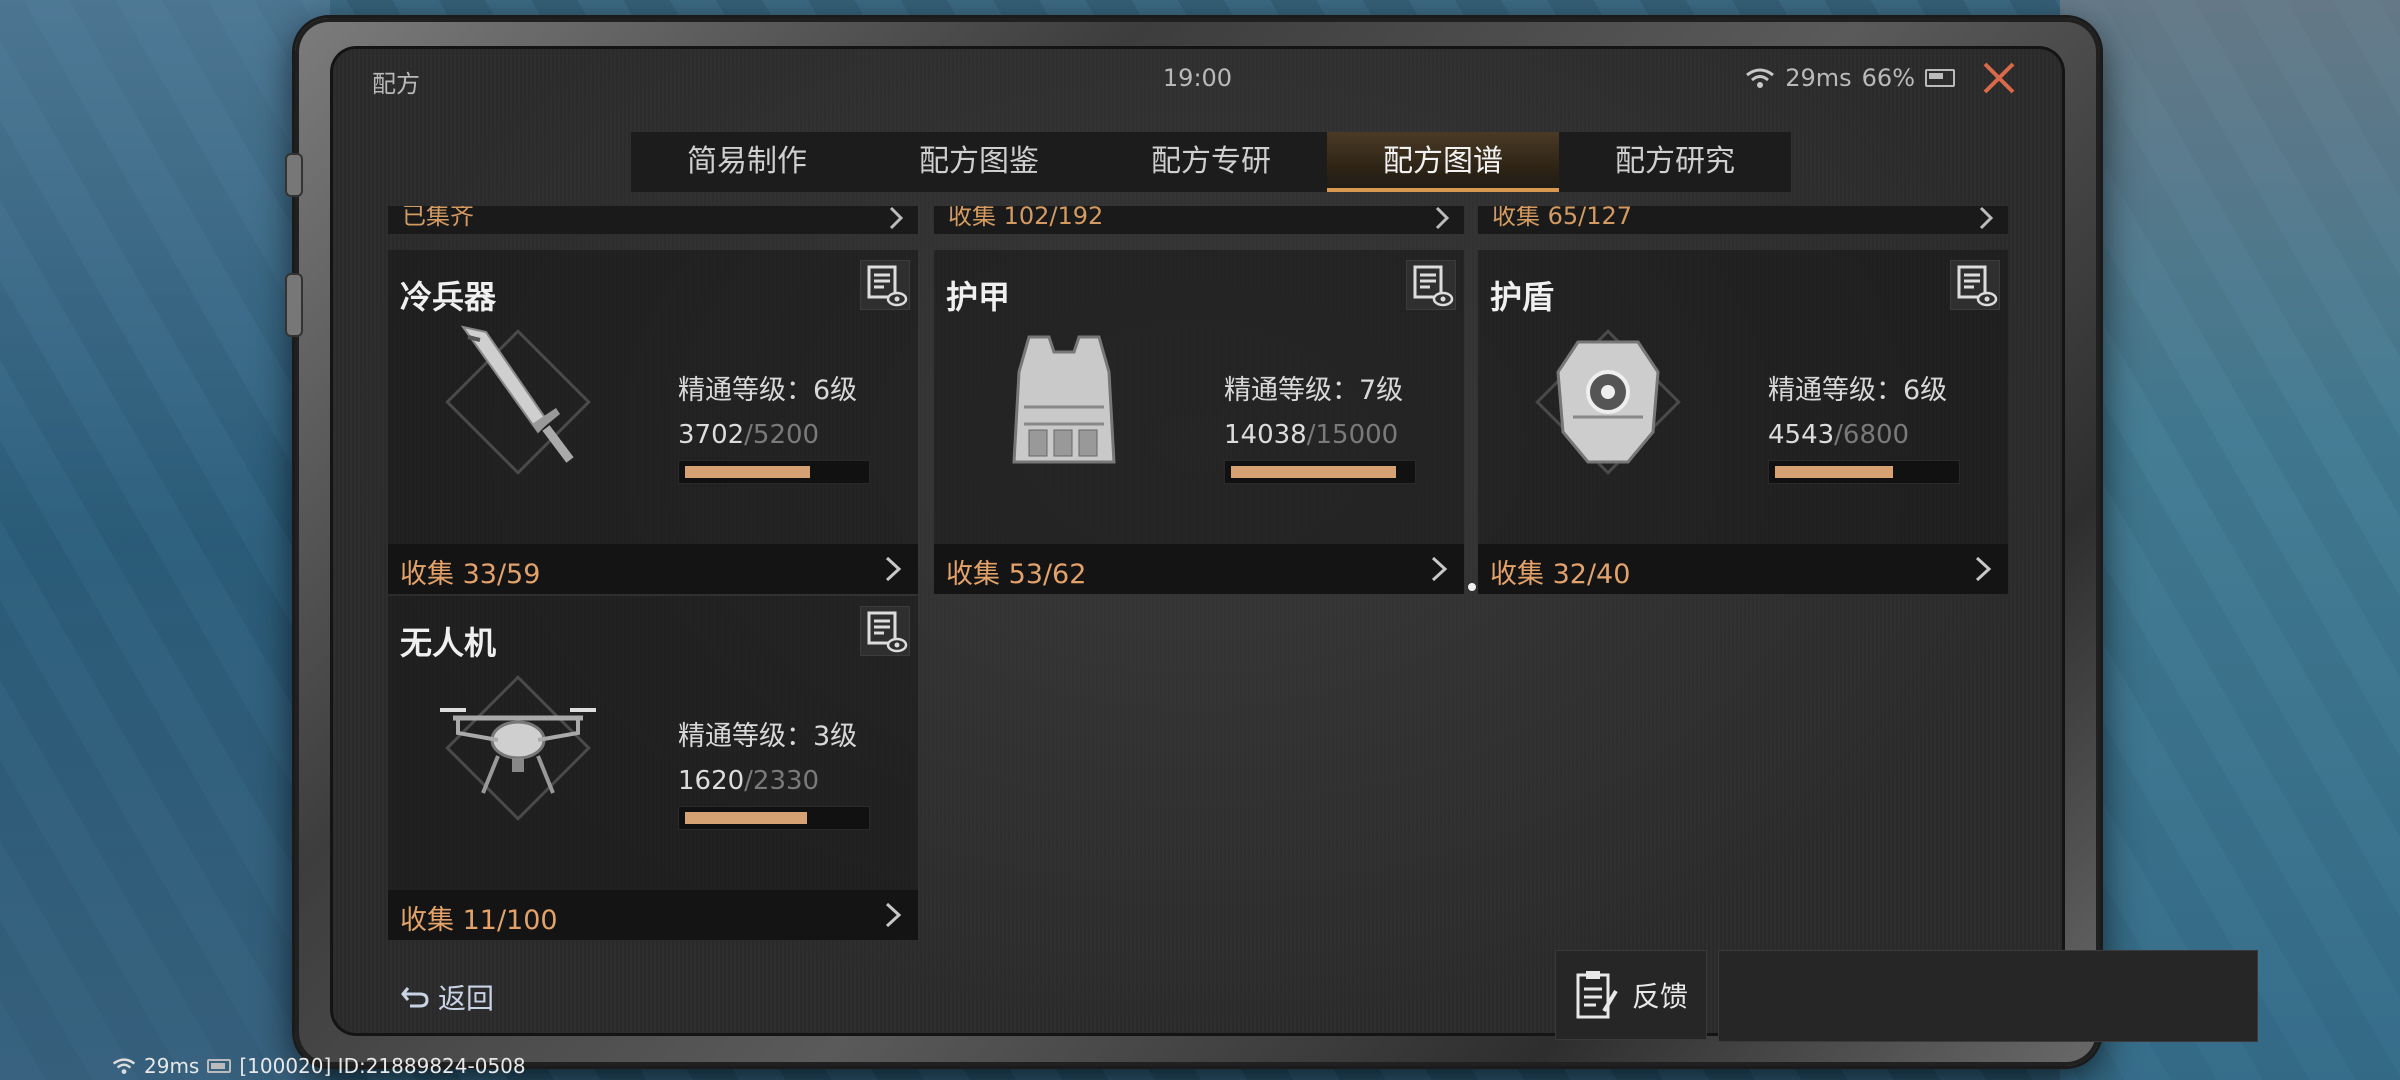 This screenshot has height=1080, width=2400. Describe the element at coordinates (1743, 422) in the screenshot. I see `recipe-card-shield: 护盾 精通等级：6级 4543/6800 收集 32/40` at that location.